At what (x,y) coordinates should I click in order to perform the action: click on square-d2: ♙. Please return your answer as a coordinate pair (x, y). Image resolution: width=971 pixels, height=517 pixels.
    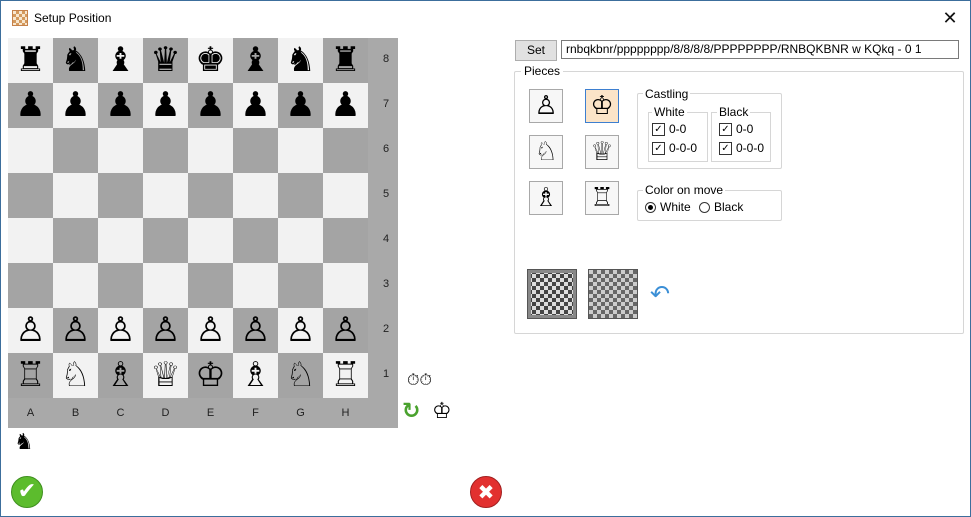
    Looking at the image, I should click on (165, 330).